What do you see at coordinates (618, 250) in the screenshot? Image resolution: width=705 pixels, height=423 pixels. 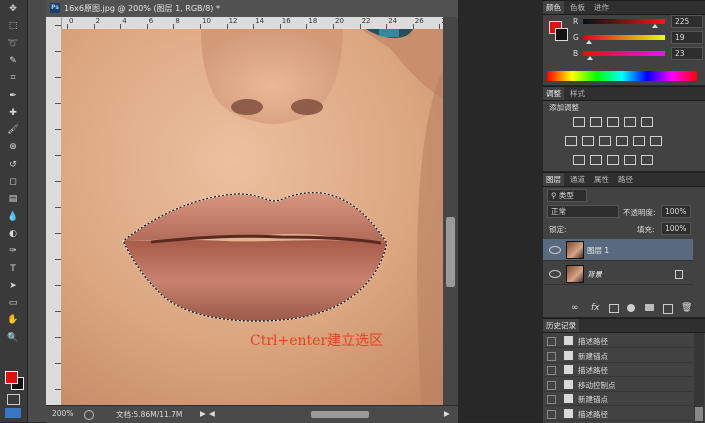 I see `layer-row: 图层 1` at bounding box center [618, 250].